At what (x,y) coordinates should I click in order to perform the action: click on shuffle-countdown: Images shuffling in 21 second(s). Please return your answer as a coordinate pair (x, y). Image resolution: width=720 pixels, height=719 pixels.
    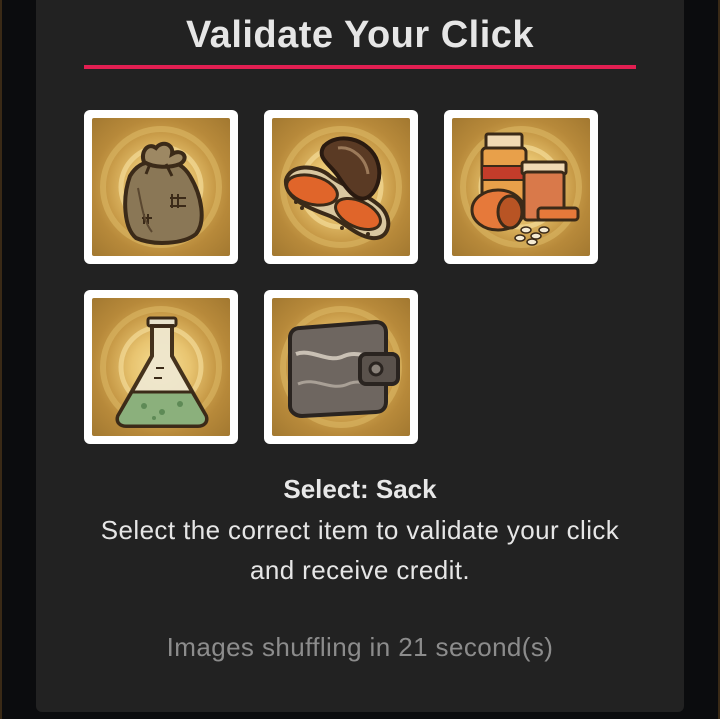
    Looking at the image, I should click on (360, 647).